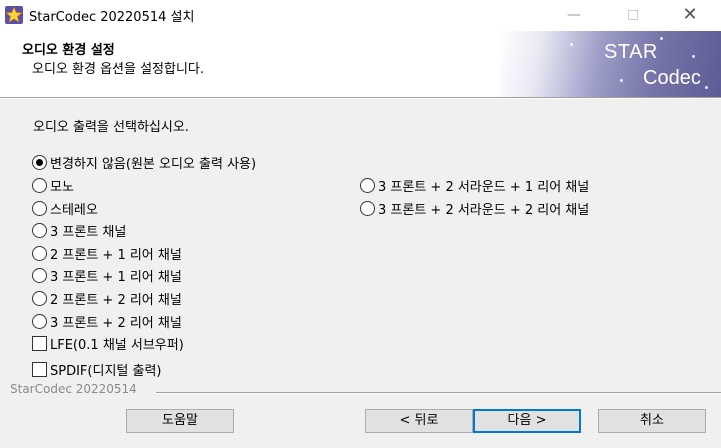 This screenshot has height=448, width=721. I want to click on radio-label: 3 프론트 + 1 리어 채널, so click(116, 277).